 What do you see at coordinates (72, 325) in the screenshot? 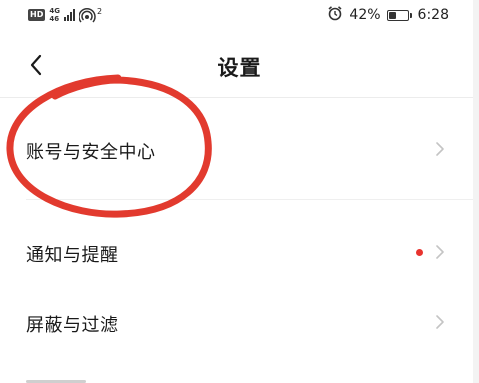
I see `settings-item-label: 屏蔽与过滤` at bounding box center [72, 325].